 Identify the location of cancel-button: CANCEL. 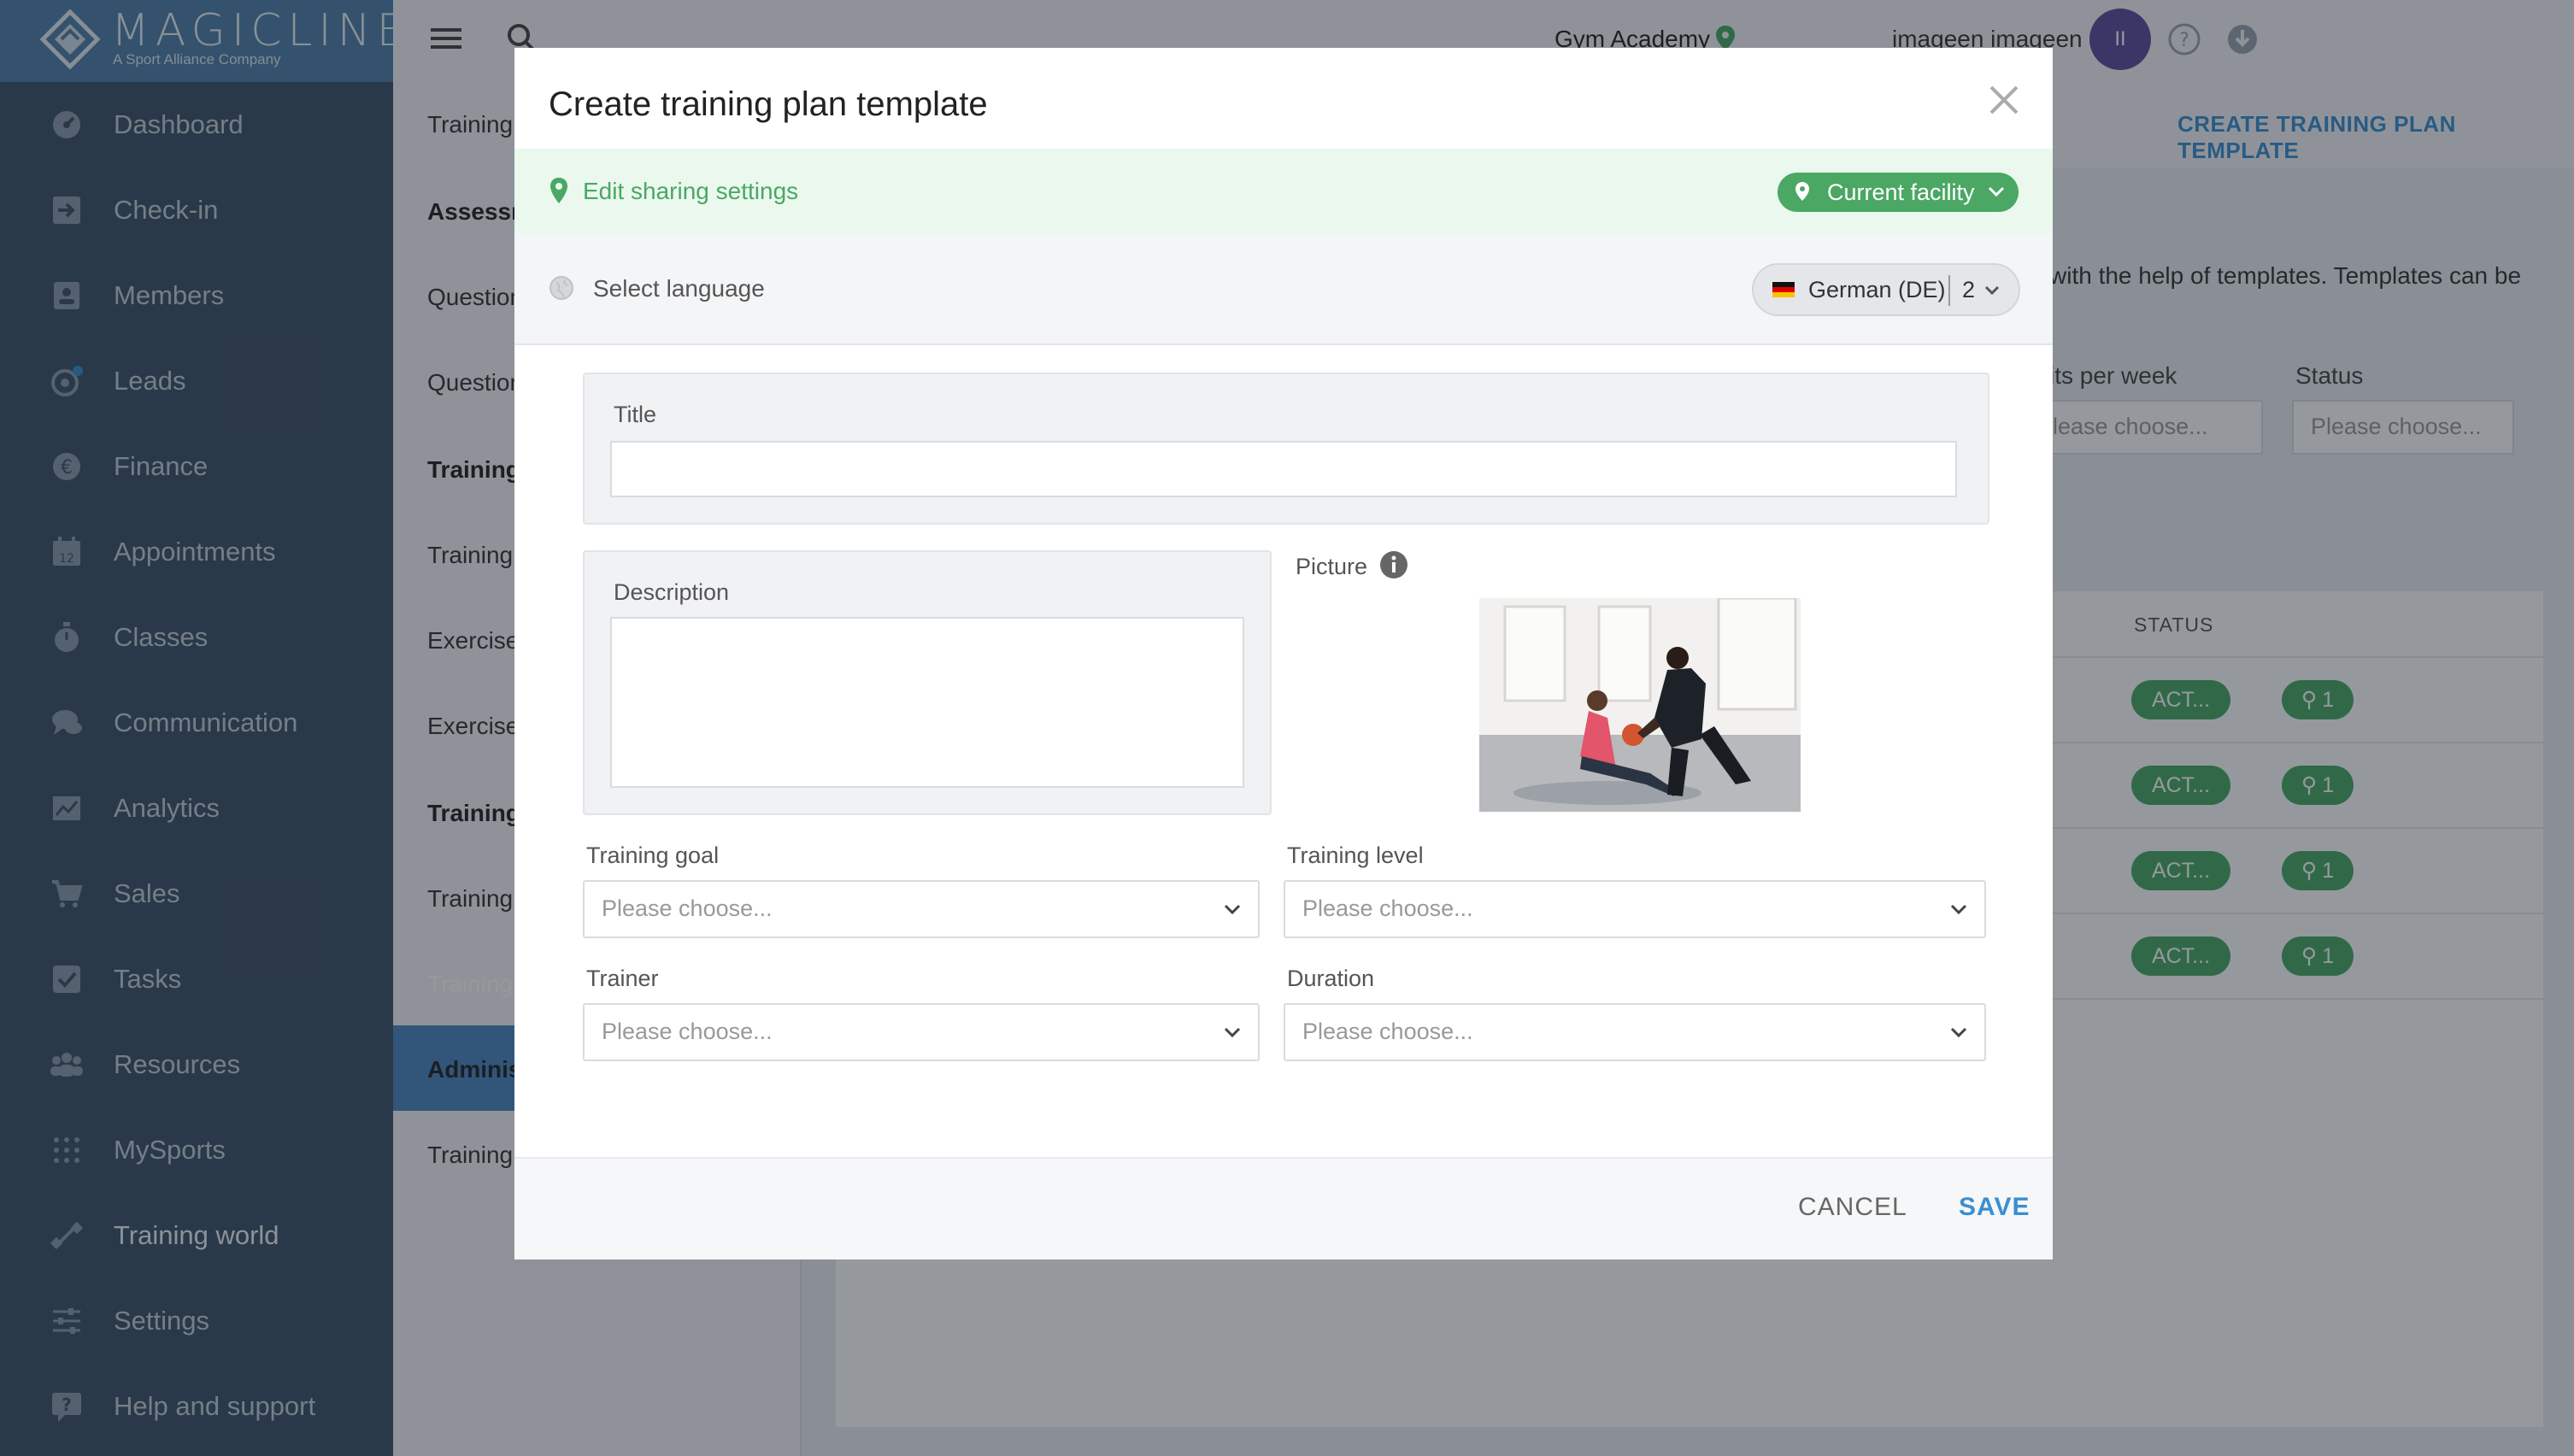
(1852, 1207).